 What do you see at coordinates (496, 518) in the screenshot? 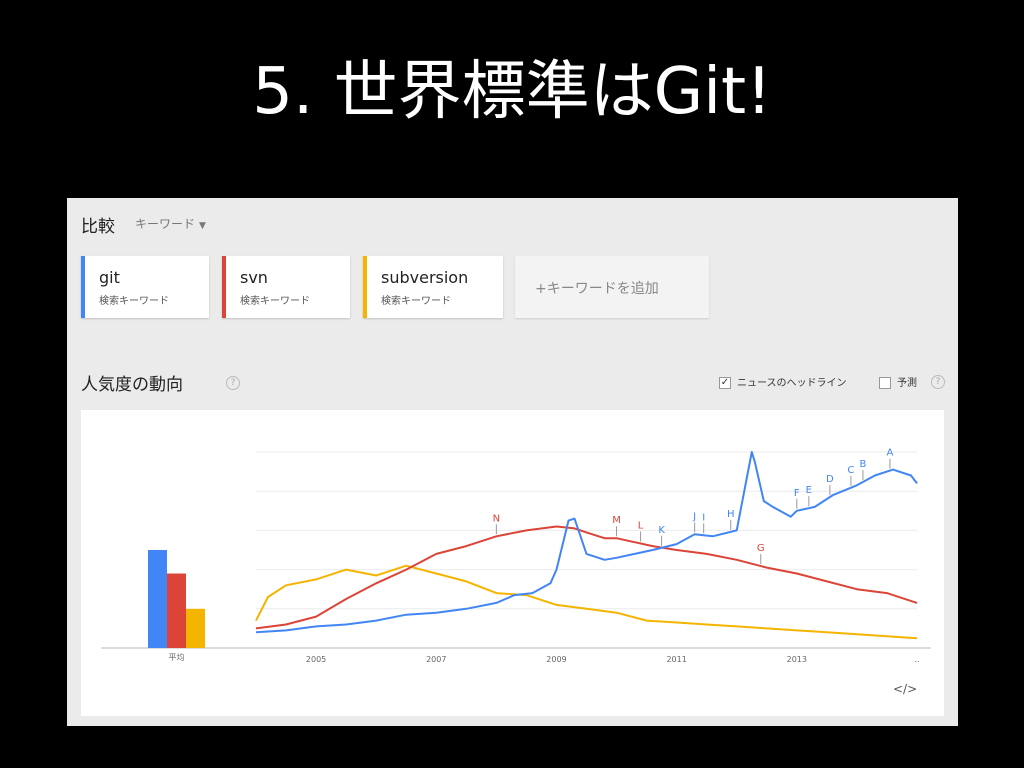
I see `annotation-label-N: N` at bounding box center [496, 518].